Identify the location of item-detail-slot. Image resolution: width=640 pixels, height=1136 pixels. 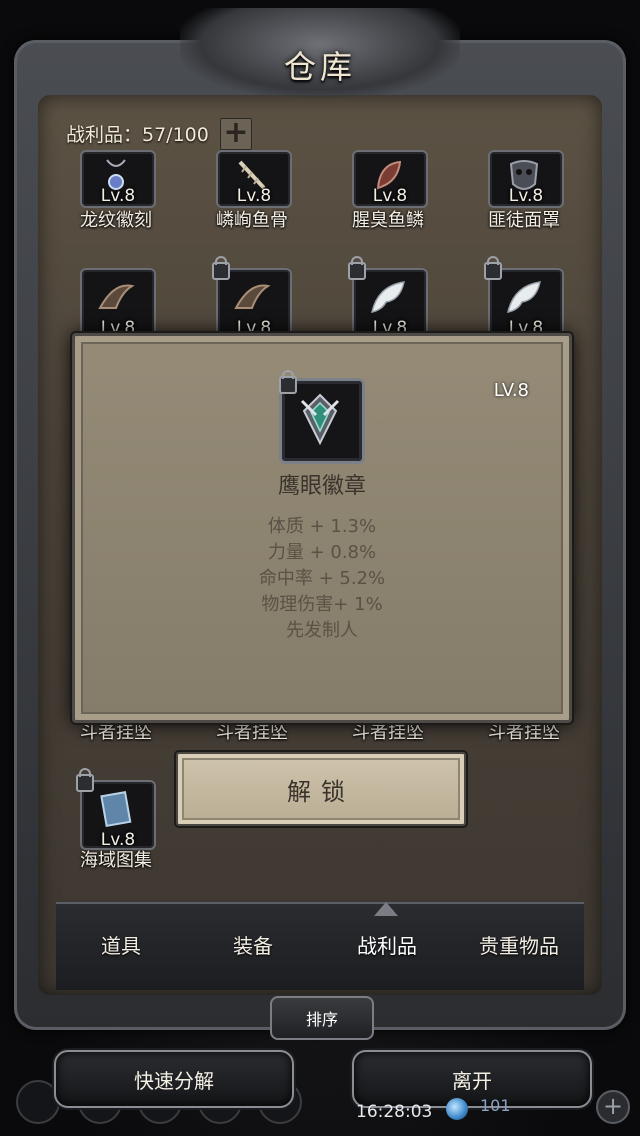
(322, 417).